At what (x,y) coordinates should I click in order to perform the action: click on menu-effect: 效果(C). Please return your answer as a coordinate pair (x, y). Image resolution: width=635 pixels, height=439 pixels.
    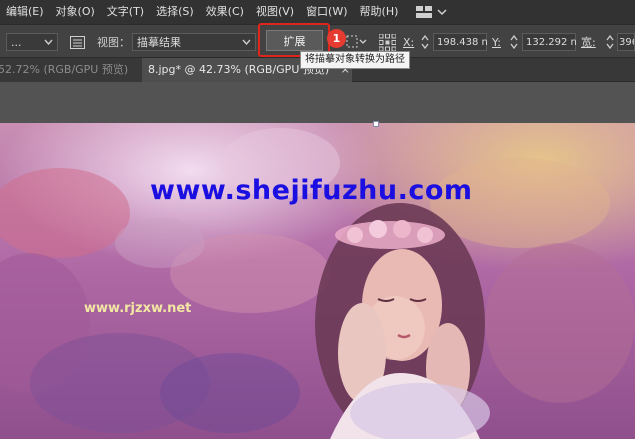
    Looking at the image, I should click on (225, 12).